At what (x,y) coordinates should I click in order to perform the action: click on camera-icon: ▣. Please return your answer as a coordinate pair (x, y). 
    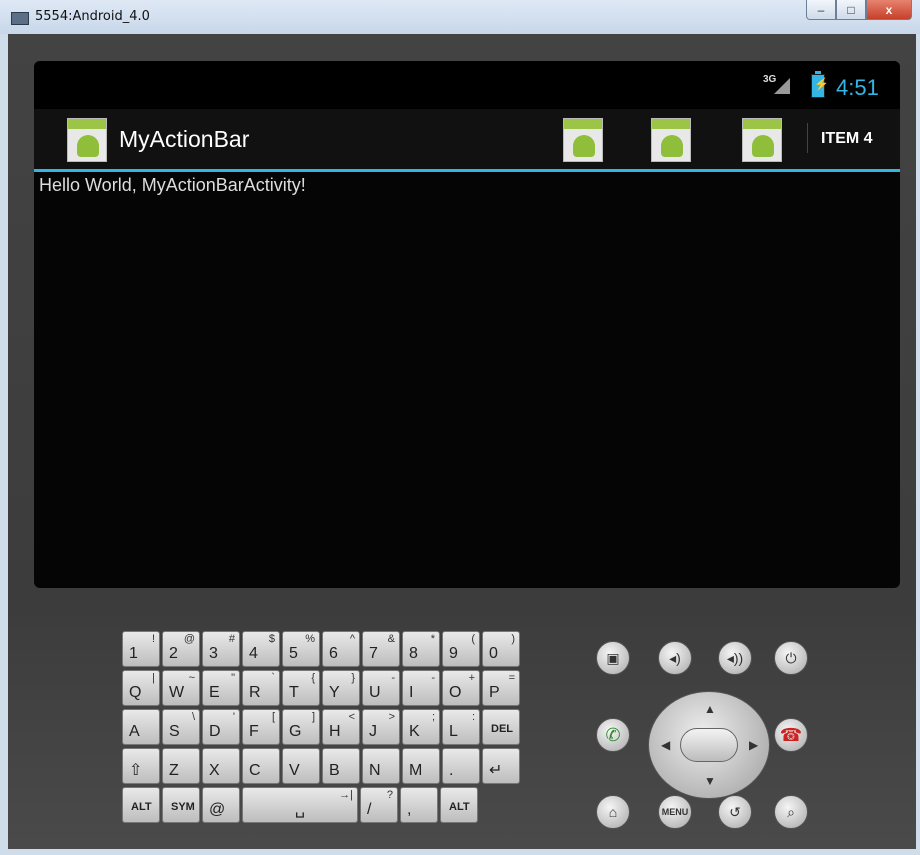
    Looking at the image, I should click on (613, 657).